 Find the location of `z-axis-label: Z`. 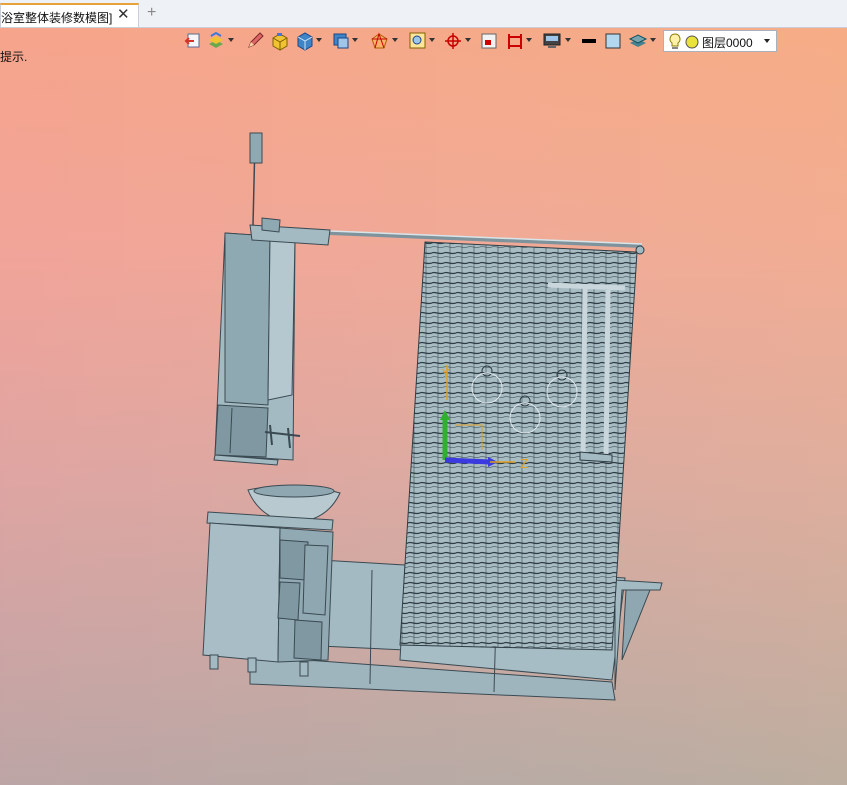

z-axis-label: Z is located at coordinates (524, 464).